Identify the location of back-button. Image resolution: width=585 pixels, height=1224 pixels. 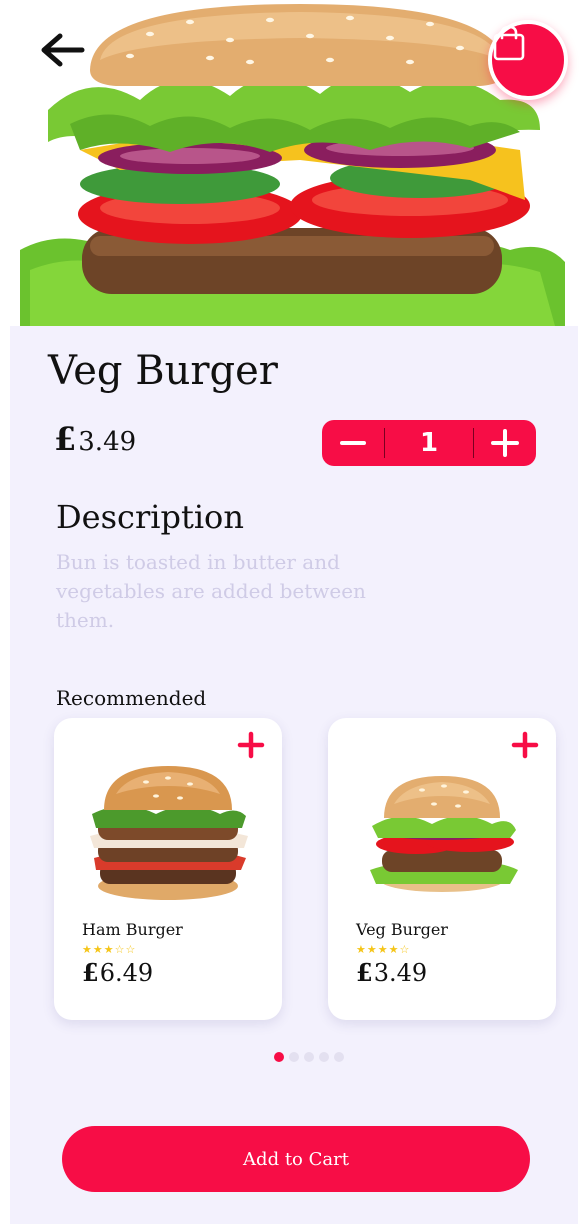
(64, 54).